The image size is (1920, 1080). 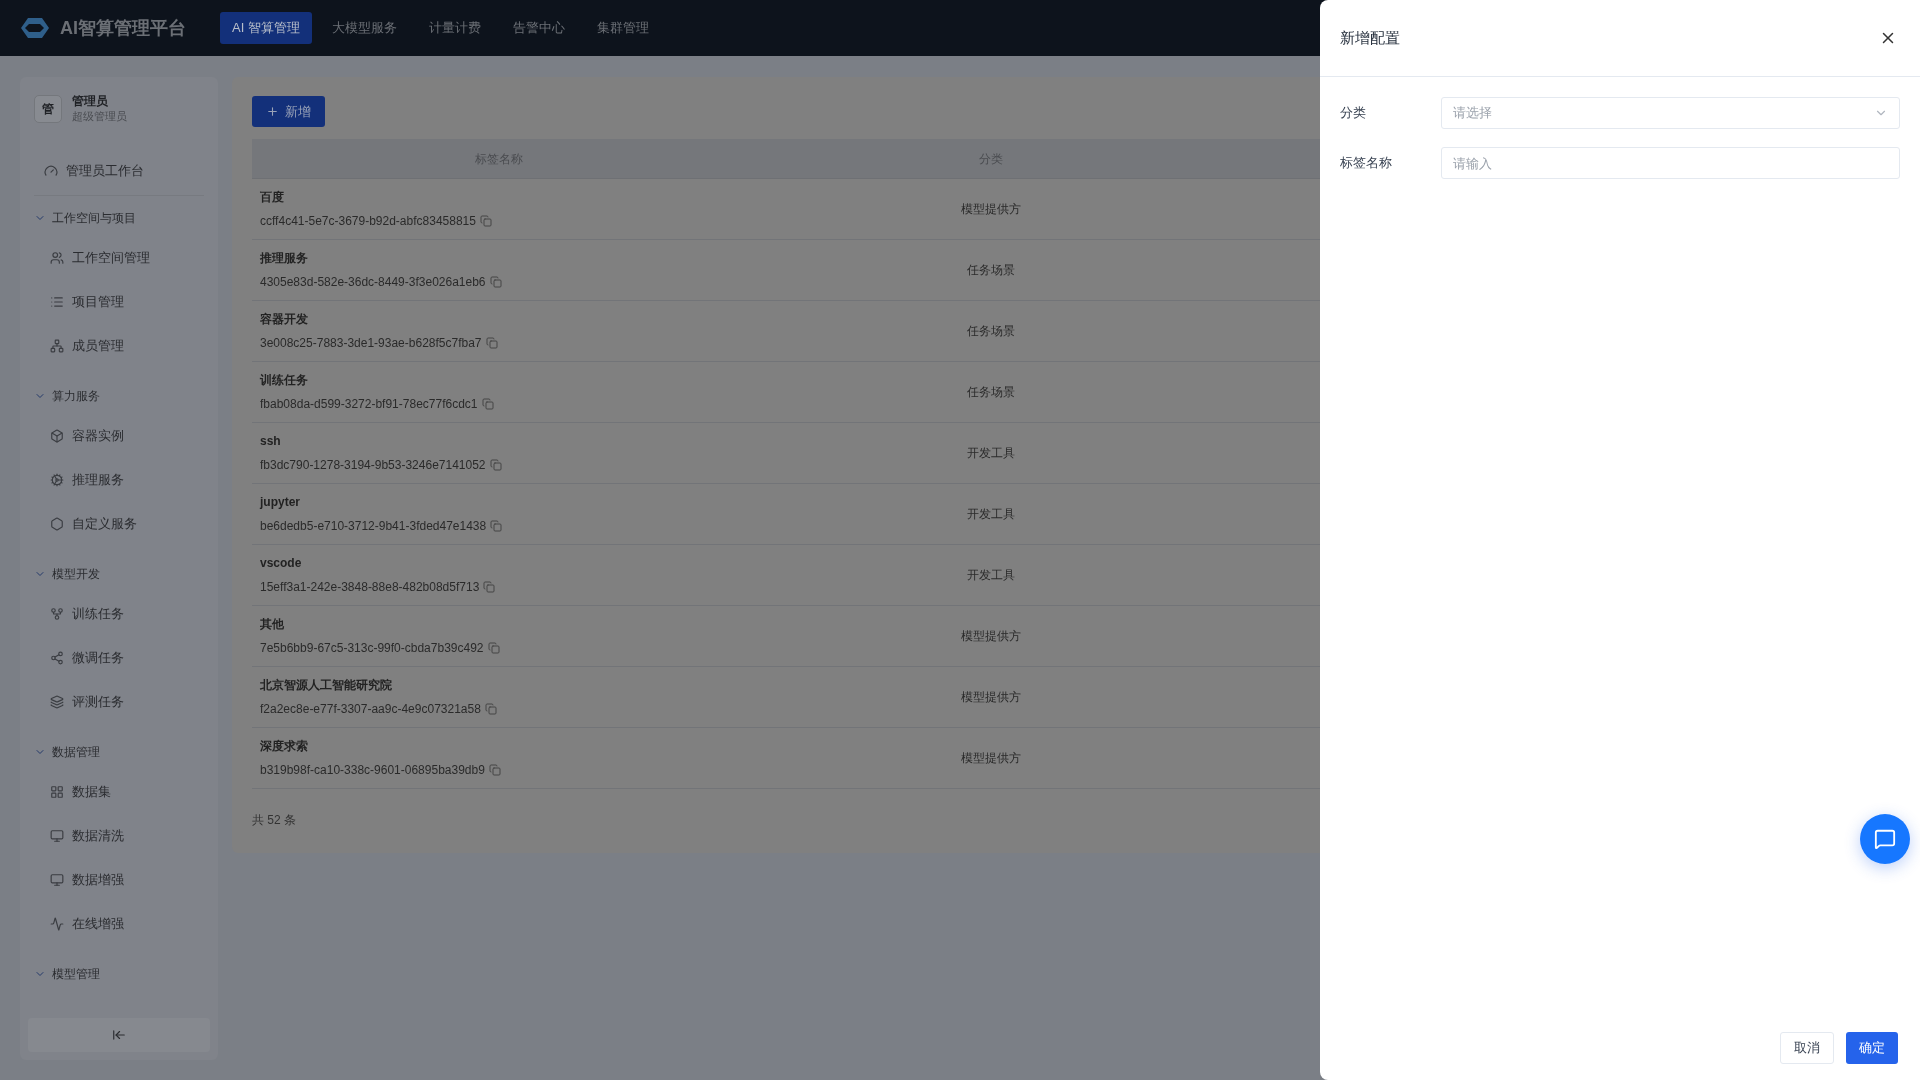 What do you see at coordinates (57, 614) in the screenshot?
I see `fork-icon` at bounding box center [57, 614].